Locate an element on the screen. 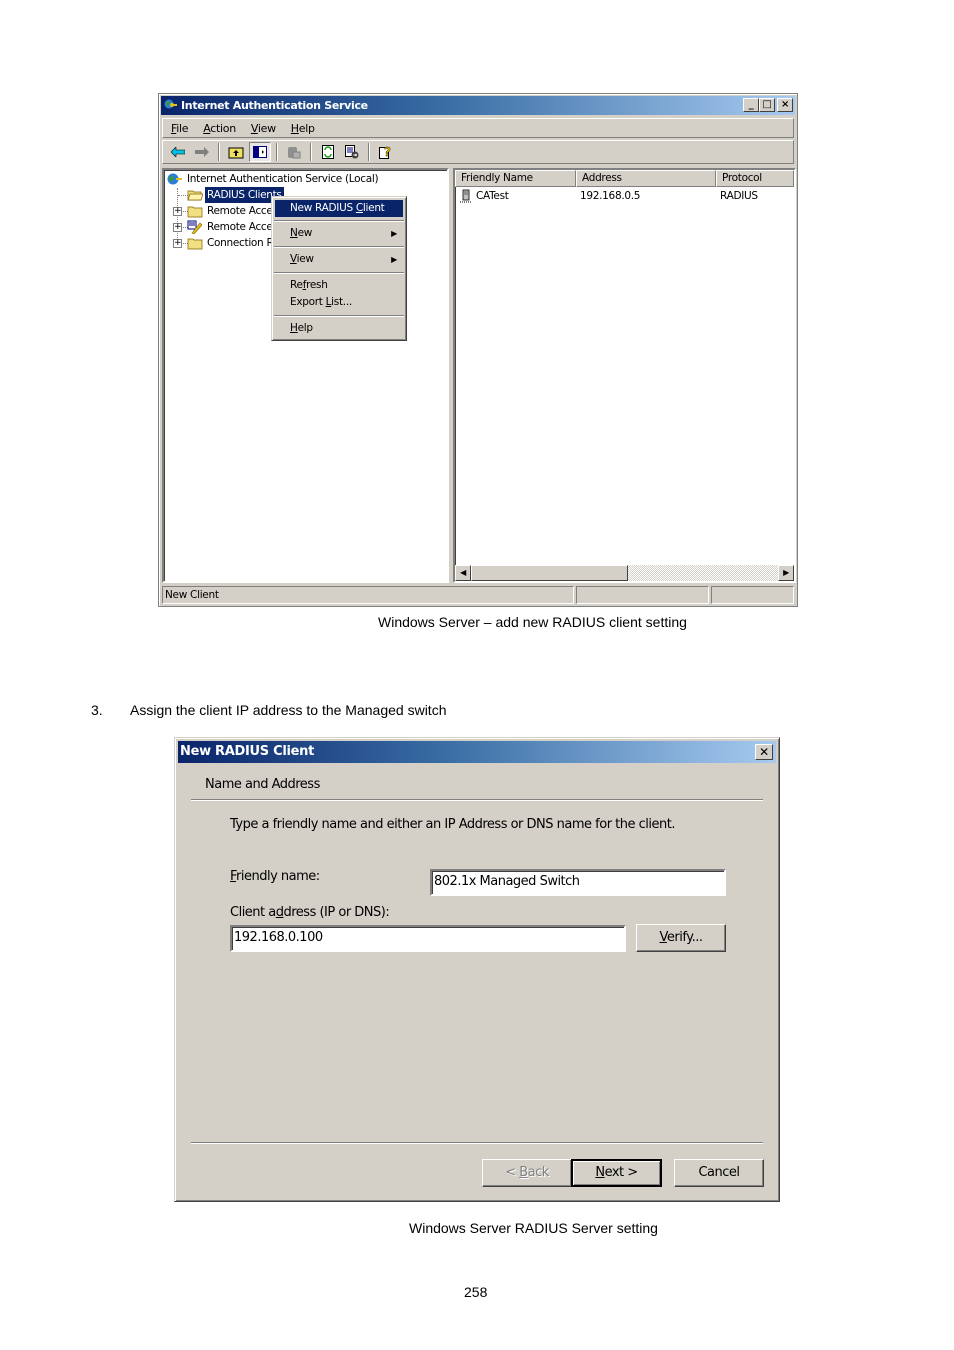 This screenshot has height=1350, width=954. help-button: ? is located at coordinates (386, 152).